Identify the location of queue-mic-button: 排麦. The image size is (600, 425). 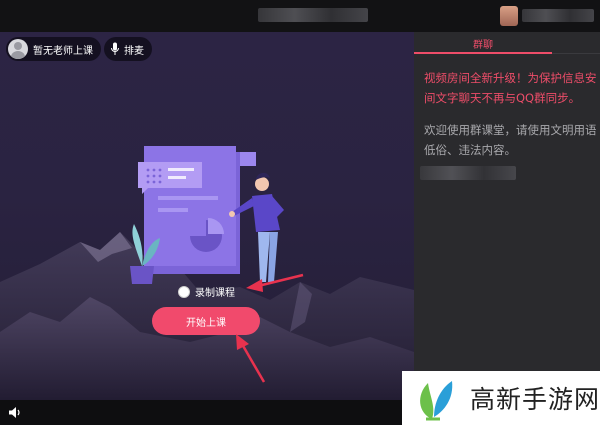
(128, 49).